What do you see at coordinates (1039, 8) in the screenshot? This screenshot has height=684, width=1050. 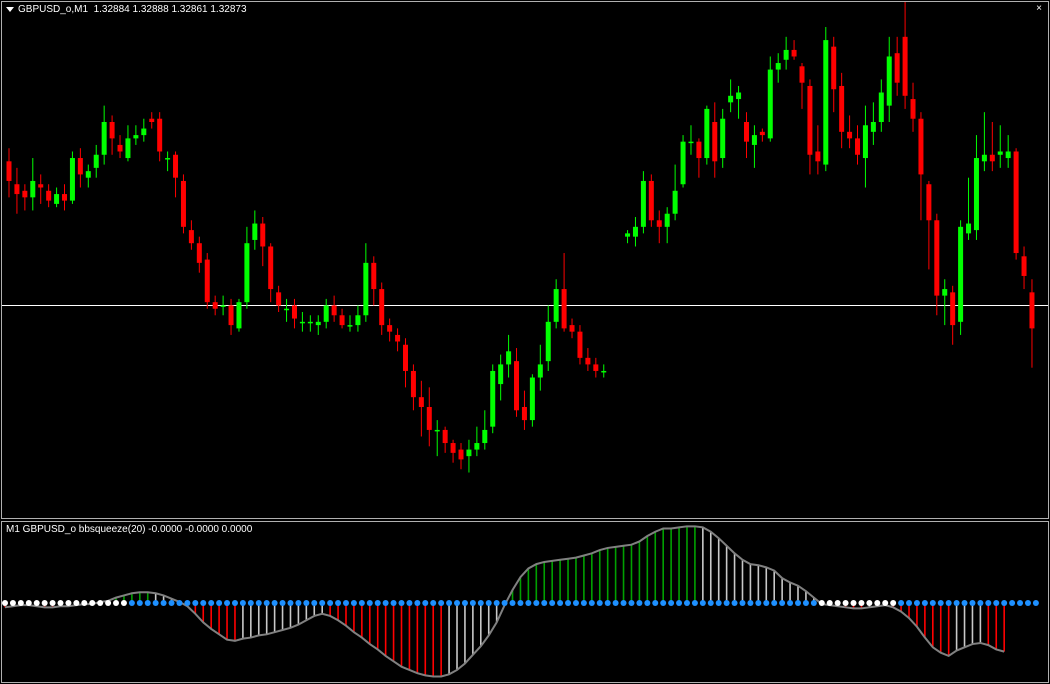 I see `close-icon: ×` at bounding box center [1039, 8].